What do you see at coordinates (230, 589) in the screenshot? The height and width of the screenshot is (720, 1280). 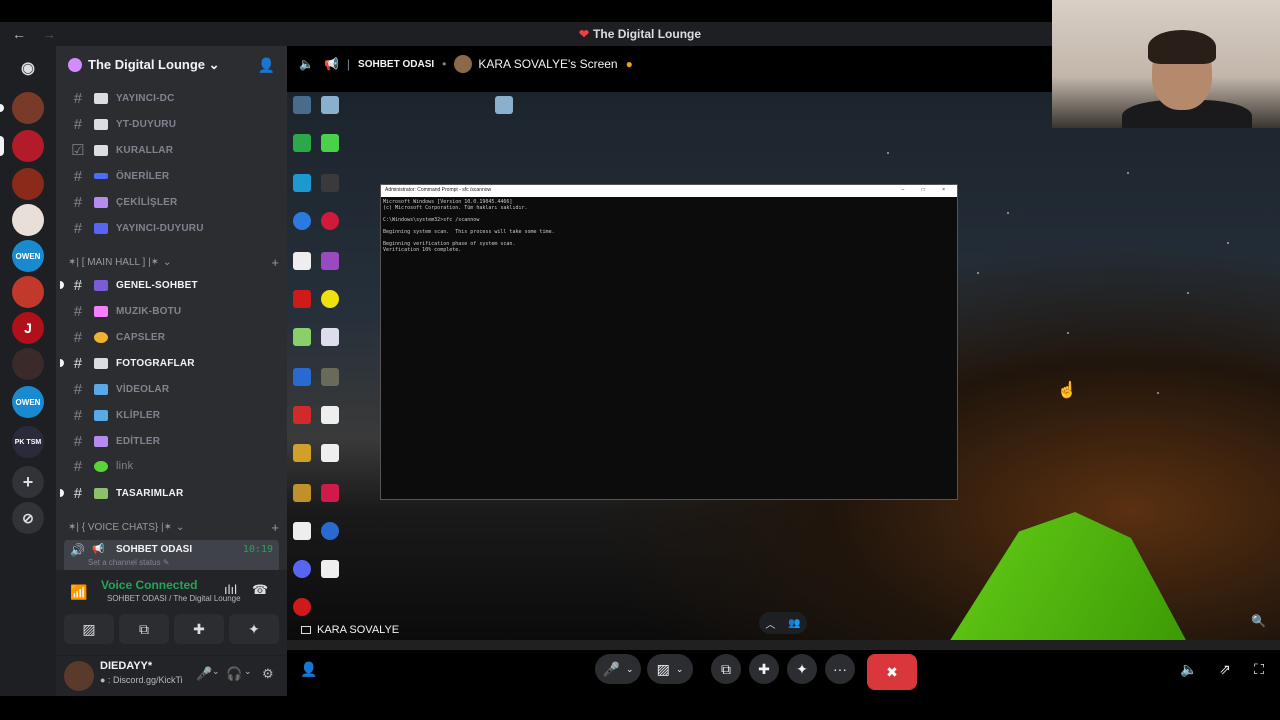 I see `noise-suppression-icon: ılıl` at bounding box center [230, 589].